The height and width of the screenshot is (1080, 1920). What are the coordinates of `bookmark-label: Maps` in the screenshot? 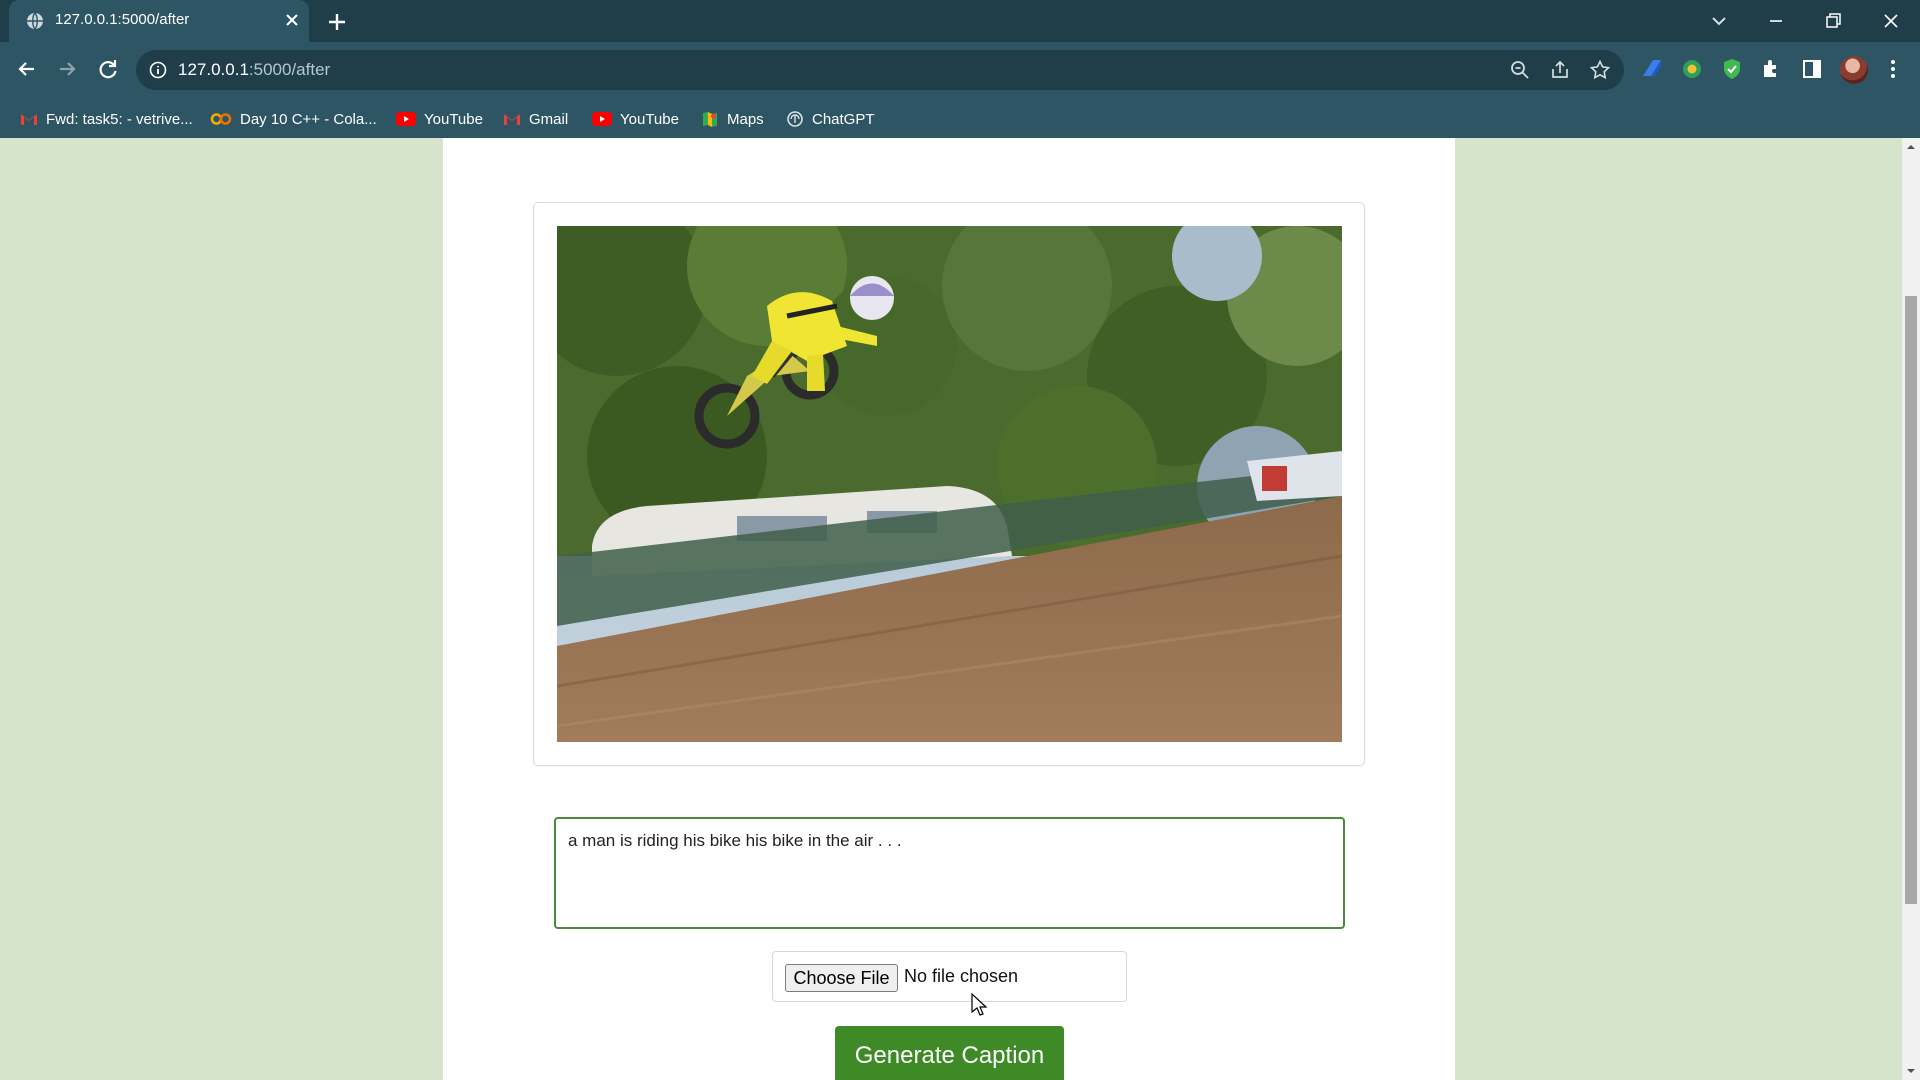 It's located at (745, 119).